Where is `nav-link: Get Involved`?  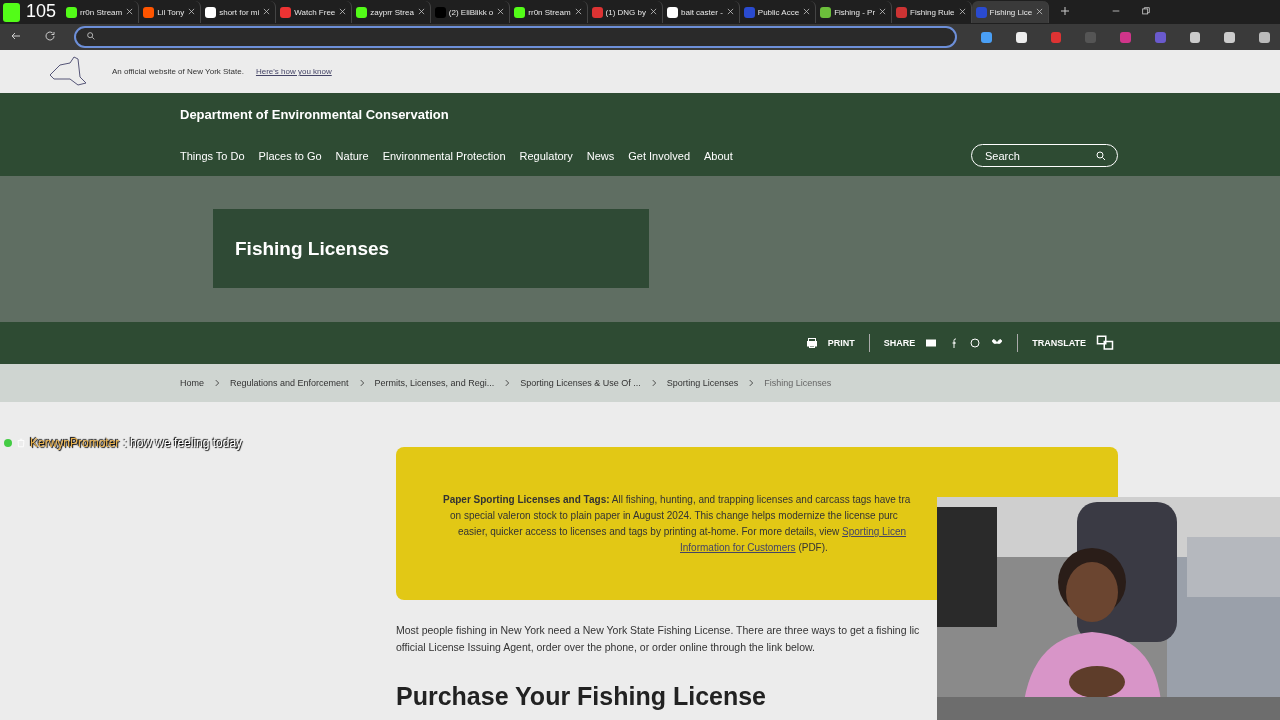
nav-link: Get Involved is located at coordinates (659, 155).